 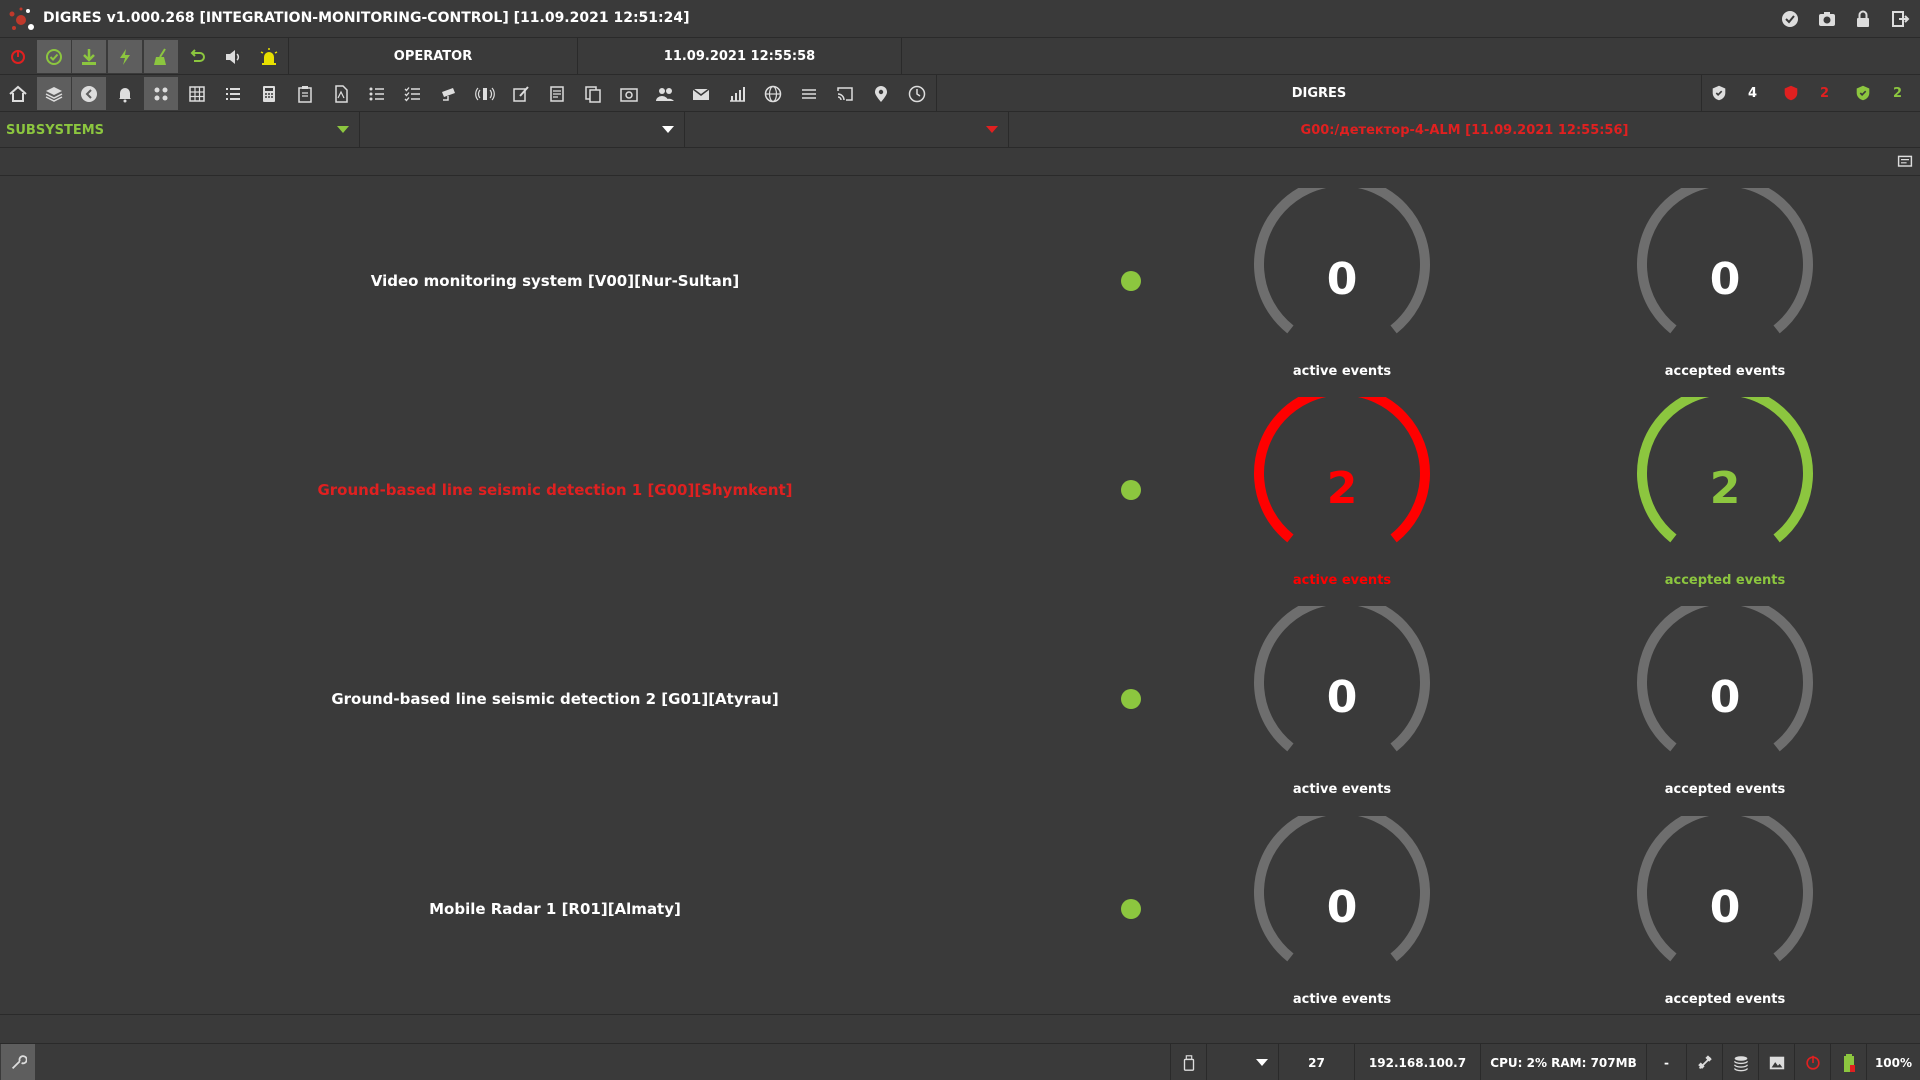 I want to click on clipboard-icon, so click(x=305, y=94).